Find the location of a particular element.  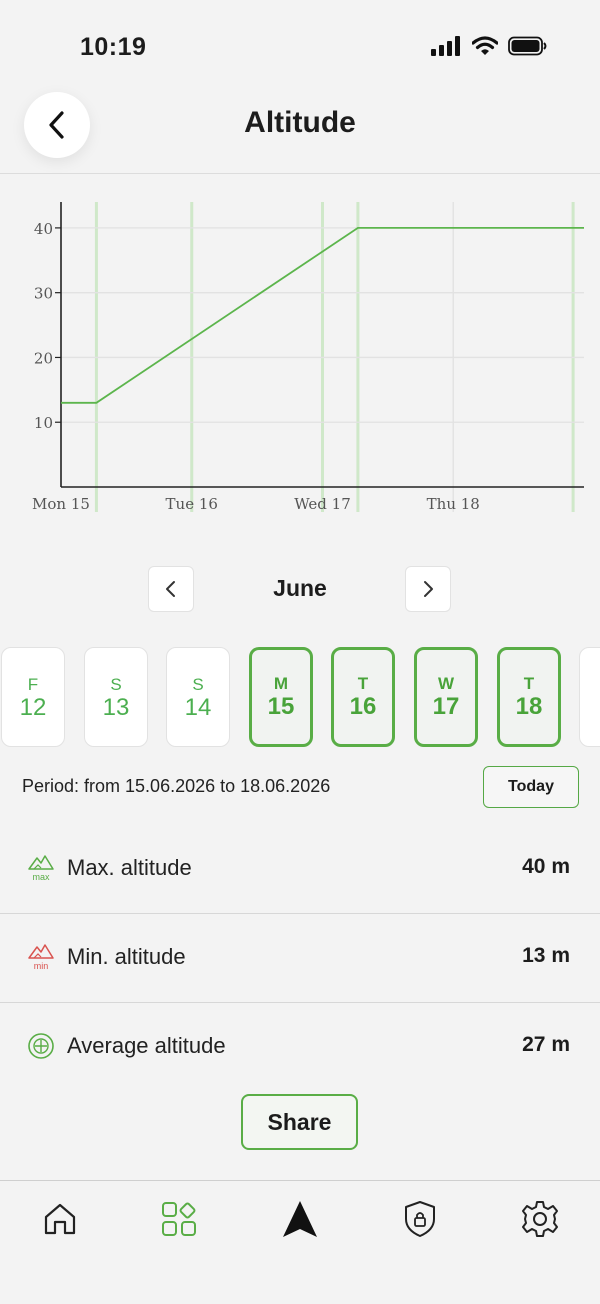

day-number: 12 is located at coordinates (33, 707).